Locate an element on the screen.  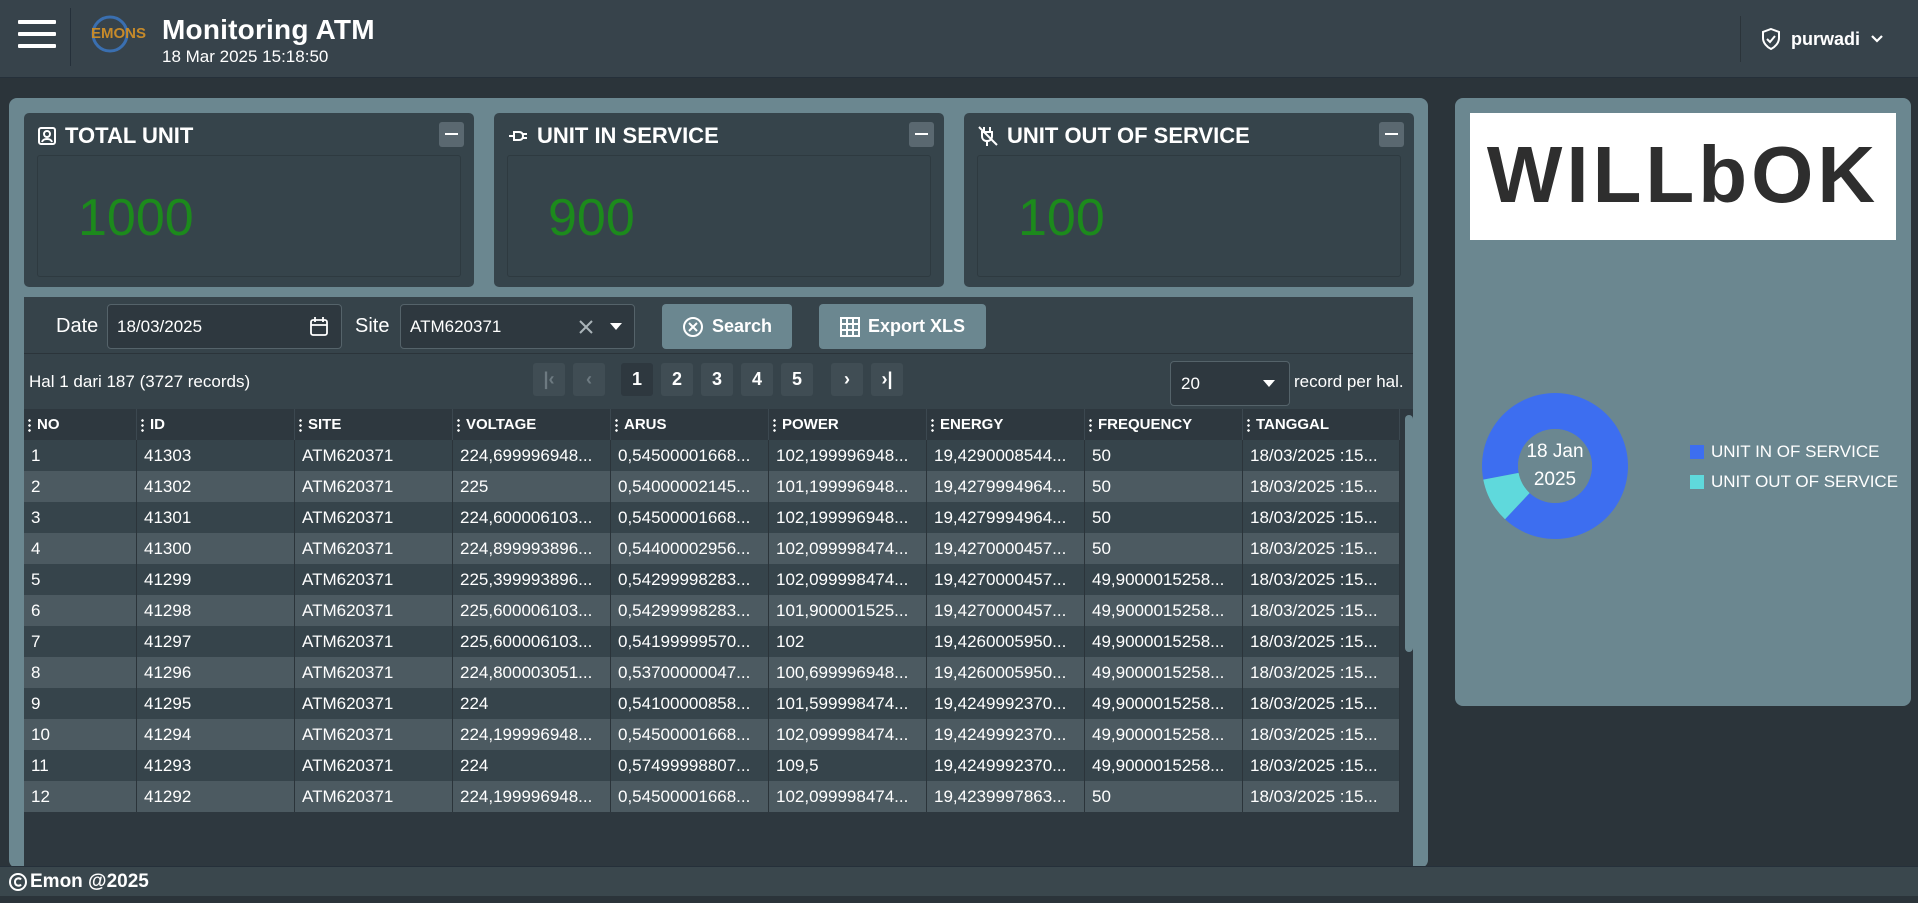
table-cell: 225 is located at coordinates (532, 486).